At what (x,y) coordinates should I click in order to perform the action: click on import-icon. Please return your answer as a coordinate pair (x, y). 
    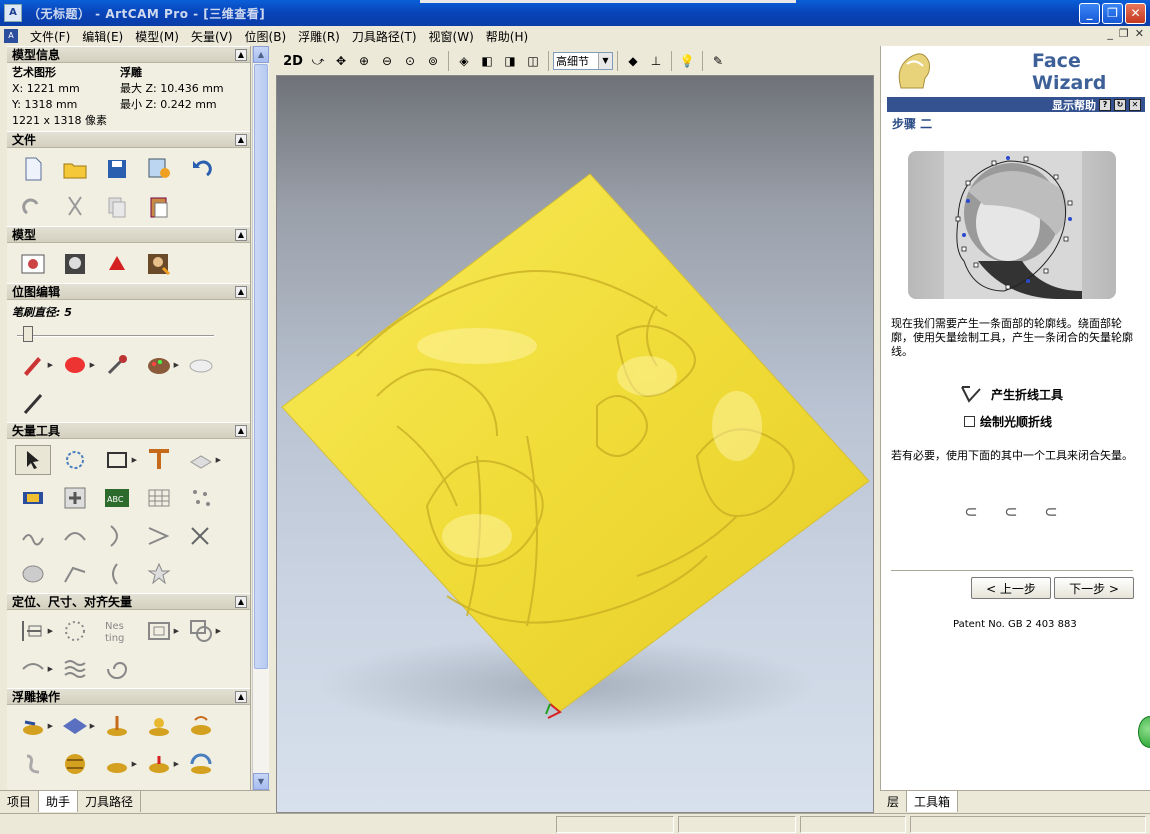
    Looking at the image, I should click on (159, 169).